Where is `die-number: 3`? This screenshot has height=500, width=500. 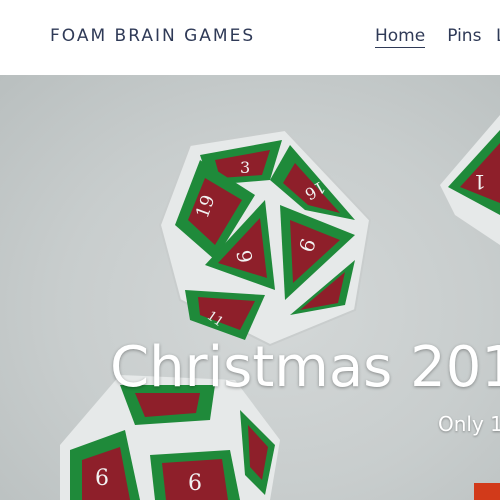 die-number: 3 is located at coordinates (245, 167).